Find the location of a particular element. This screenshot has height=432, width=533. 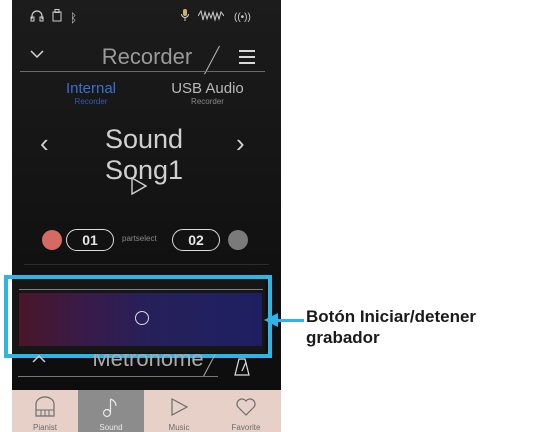

tab-label: Internal is located at coordinates (91, 88).